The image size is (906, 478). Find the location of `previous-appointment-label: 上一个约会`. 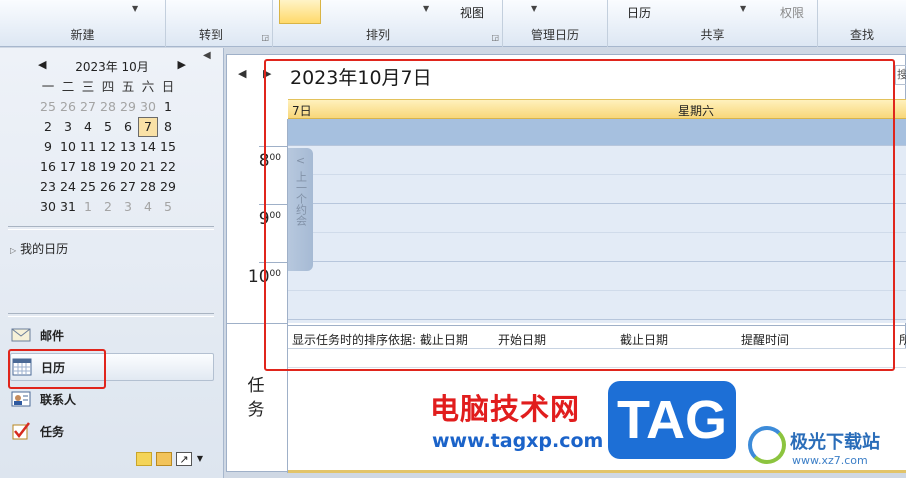

previous-appointment-label: 上一个约会 is located at coordinates (301, 198).